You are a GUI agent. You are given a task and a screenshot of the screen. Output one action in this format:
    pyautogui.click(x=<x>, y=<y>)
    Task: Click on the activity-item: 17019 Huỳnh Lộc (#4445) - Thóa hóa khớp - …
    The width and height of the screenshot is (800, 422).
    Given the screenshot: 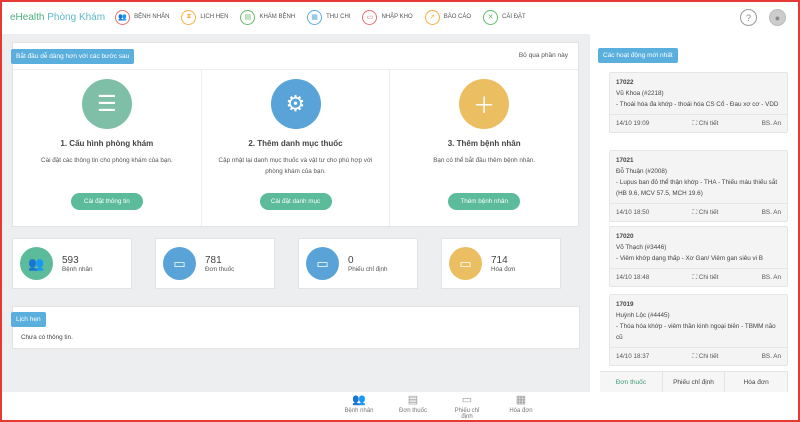 What is the action you would take?
    pyautogui.click(x=698, y=330)
    